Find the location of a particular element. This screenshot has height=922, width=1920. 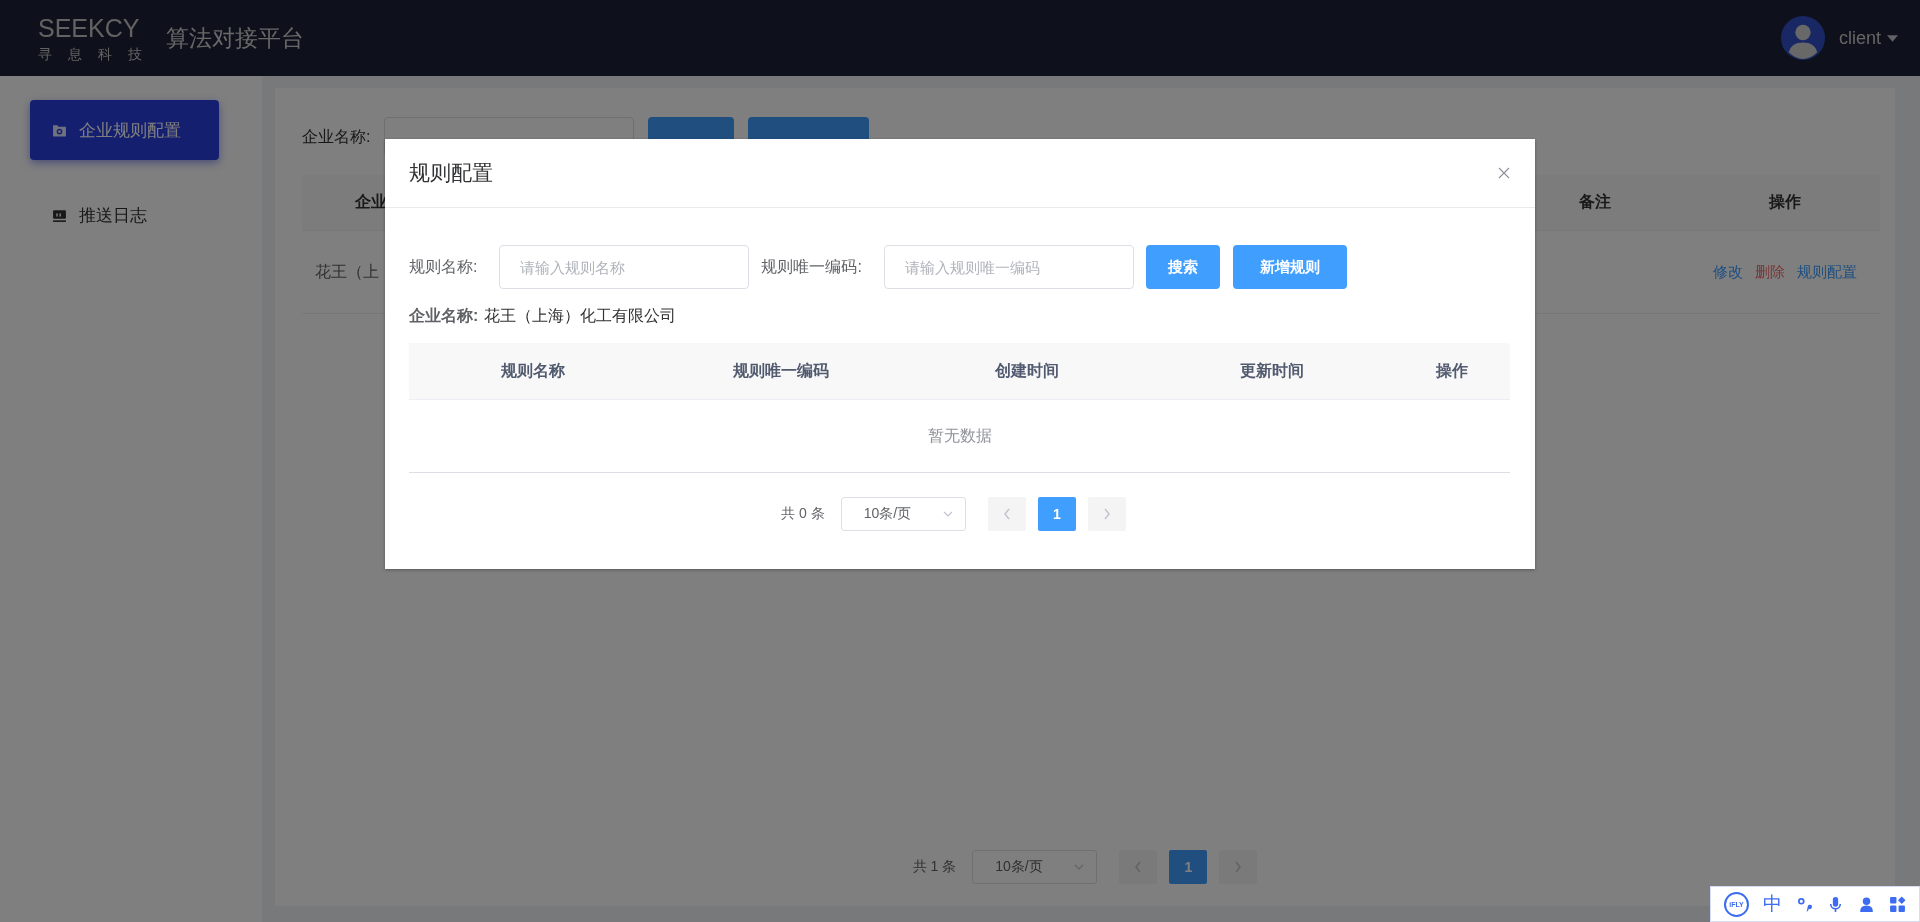

sidebar-item: 推送日志 is located at coordinates (124, 215).